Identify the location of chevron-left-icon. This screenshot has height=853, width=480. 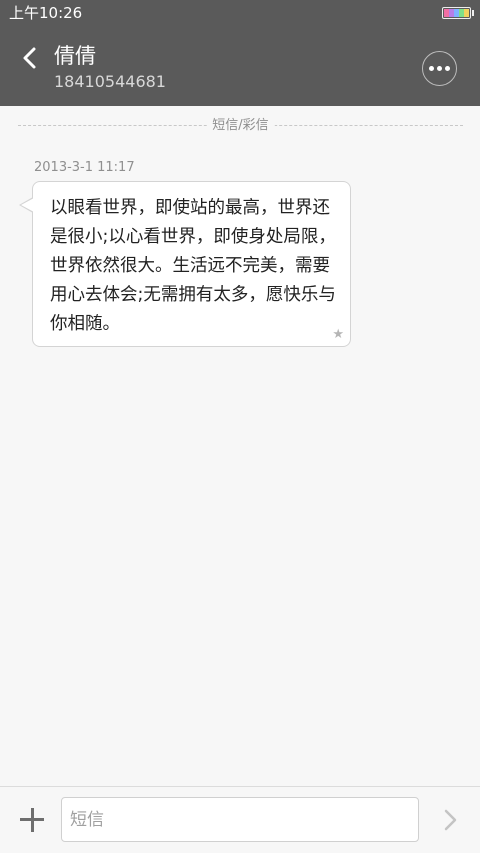
(29, 58).